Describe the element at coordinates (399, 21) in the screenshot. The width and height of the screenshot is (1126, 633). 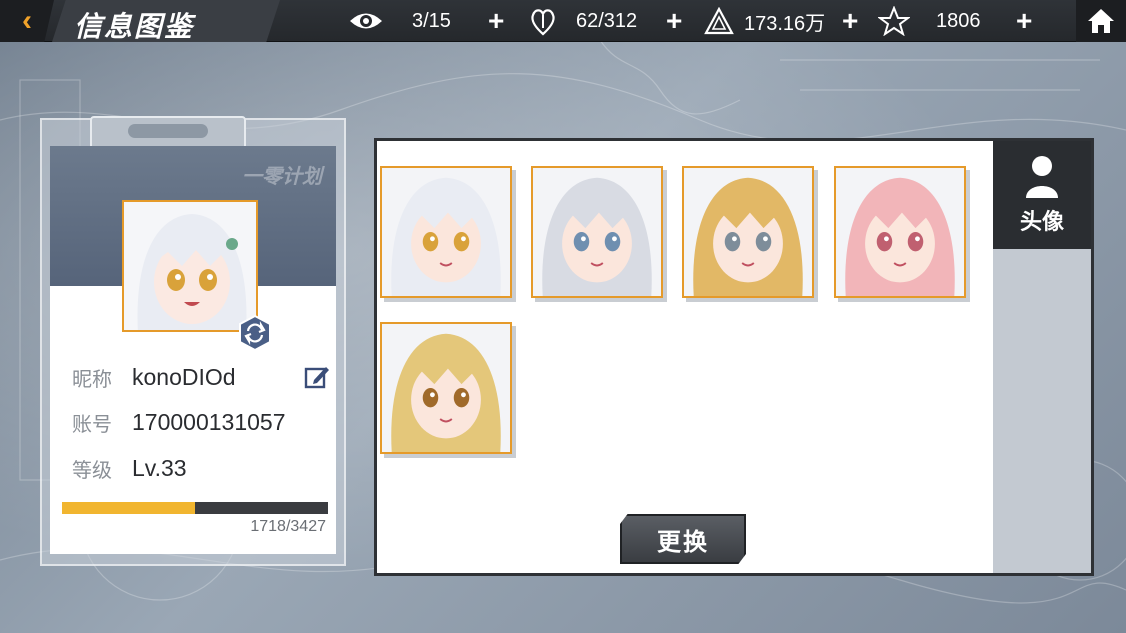
I see `resource-stamina: 3/15` at that location.